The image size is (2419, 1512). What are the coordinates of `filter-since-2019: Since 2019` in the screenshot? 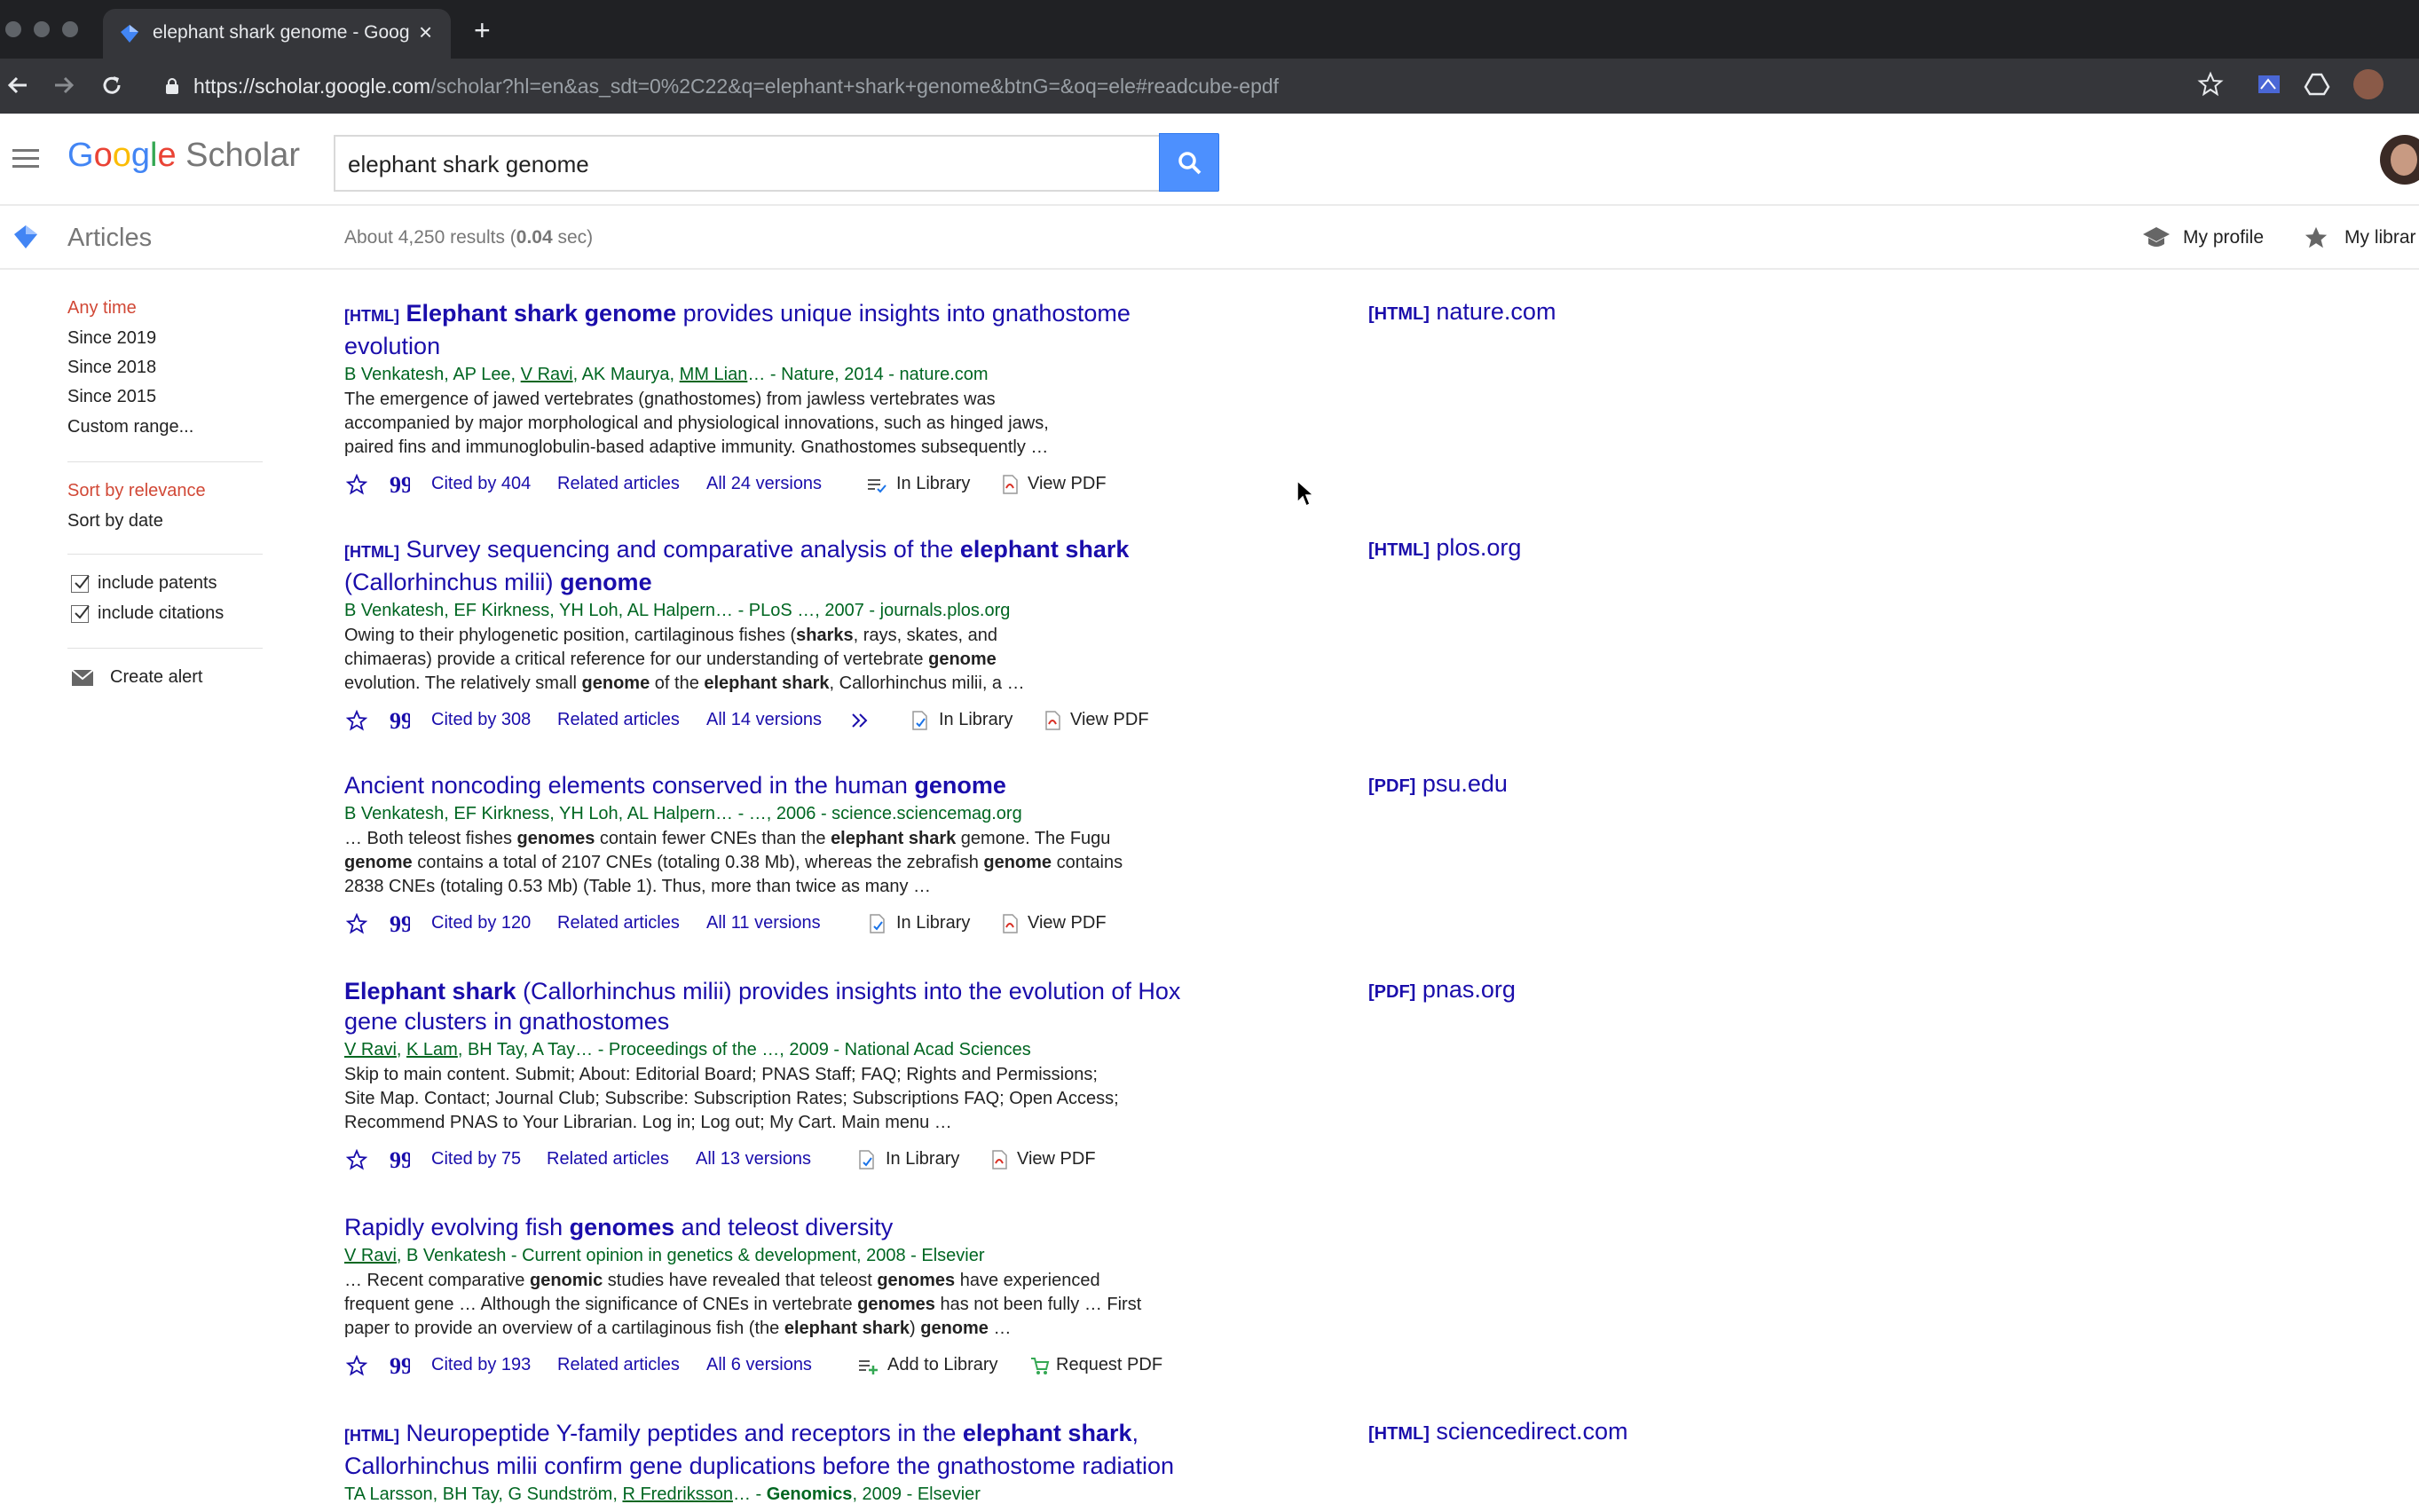 It's located at (111, 338).